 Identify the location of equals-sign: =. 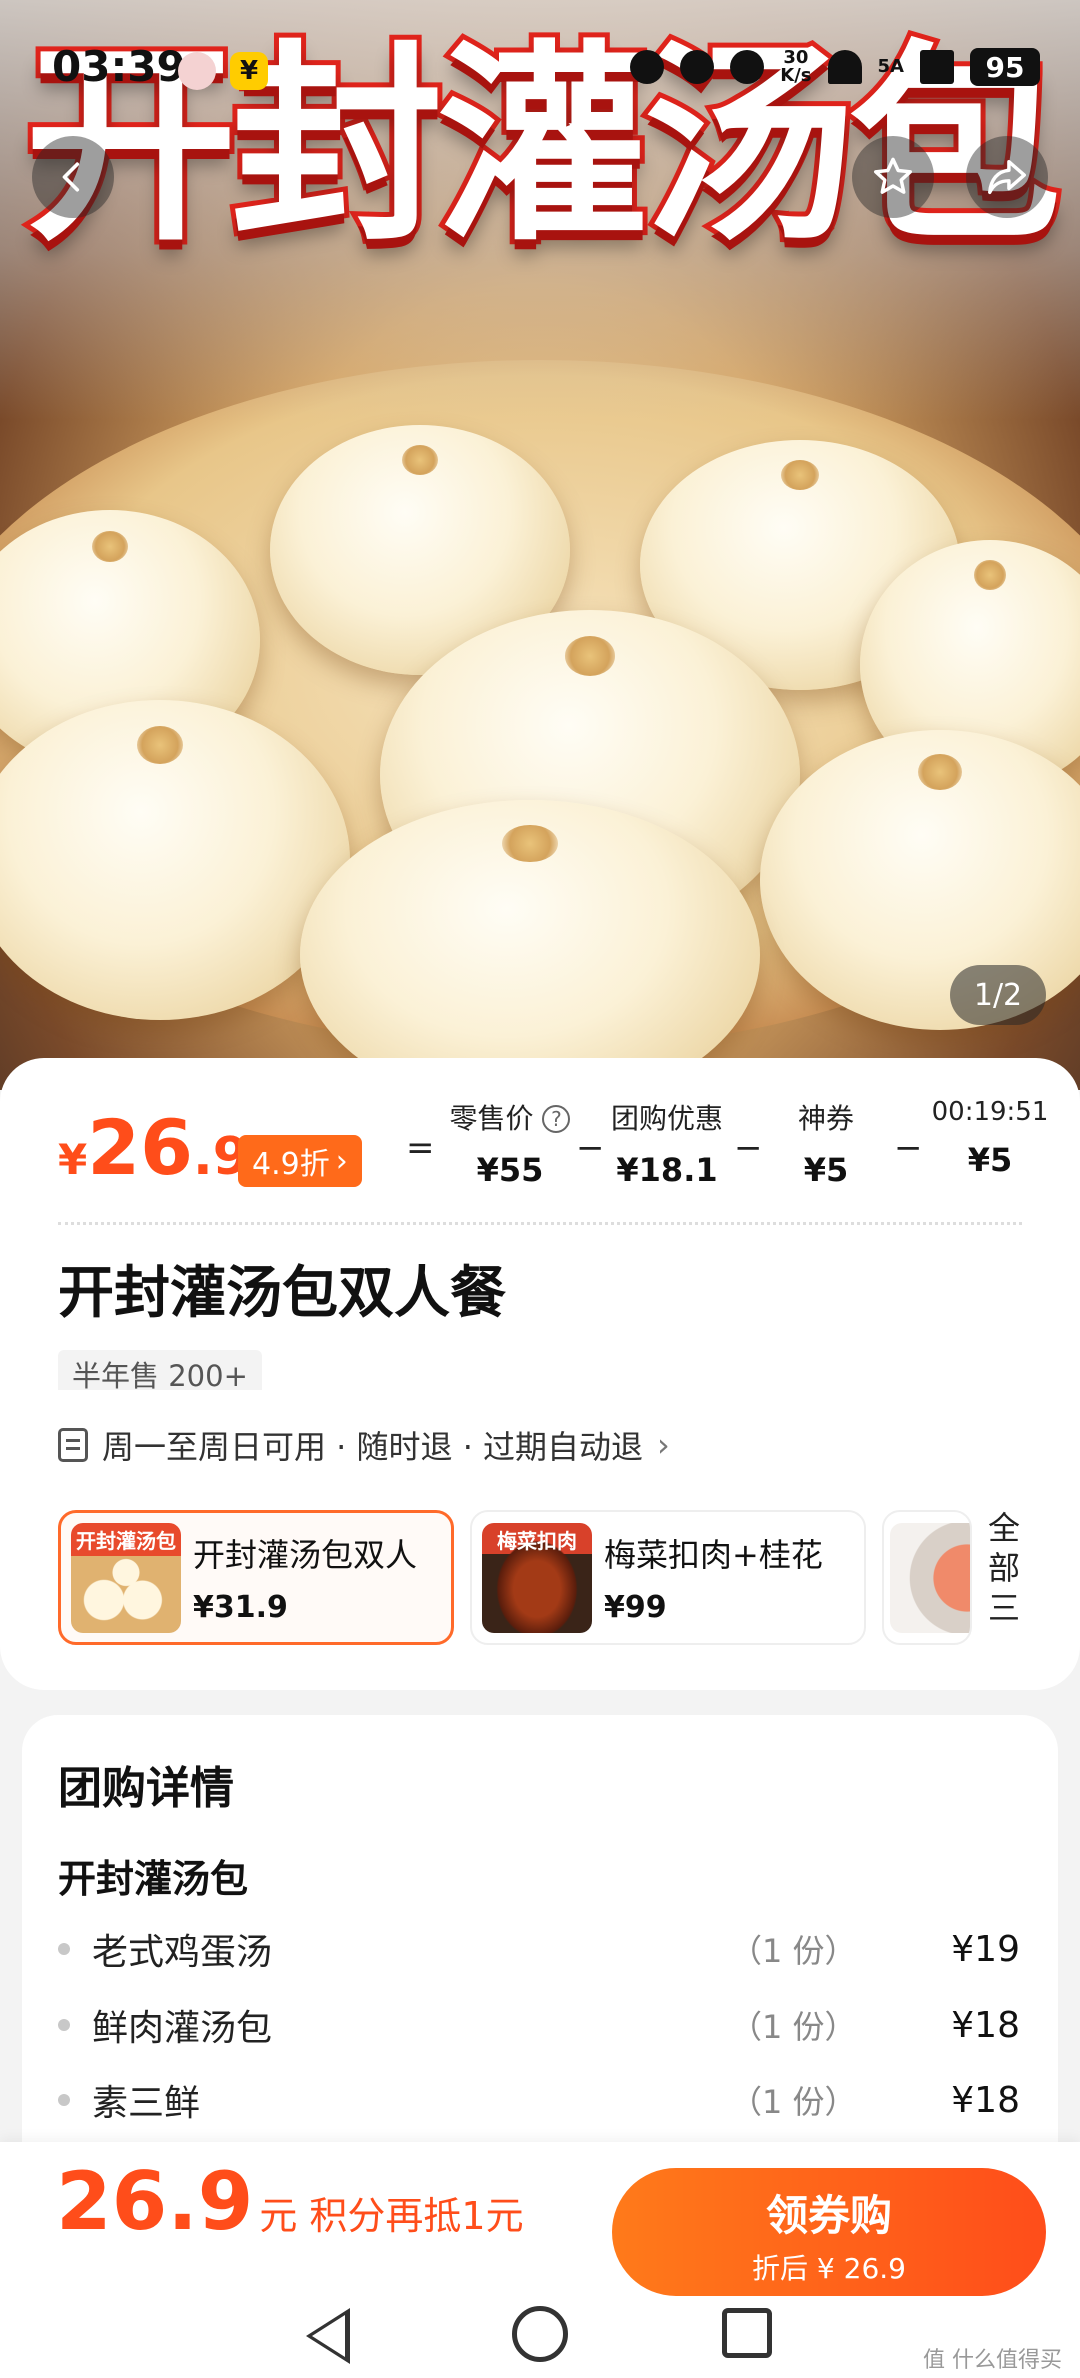
(420, 1148).